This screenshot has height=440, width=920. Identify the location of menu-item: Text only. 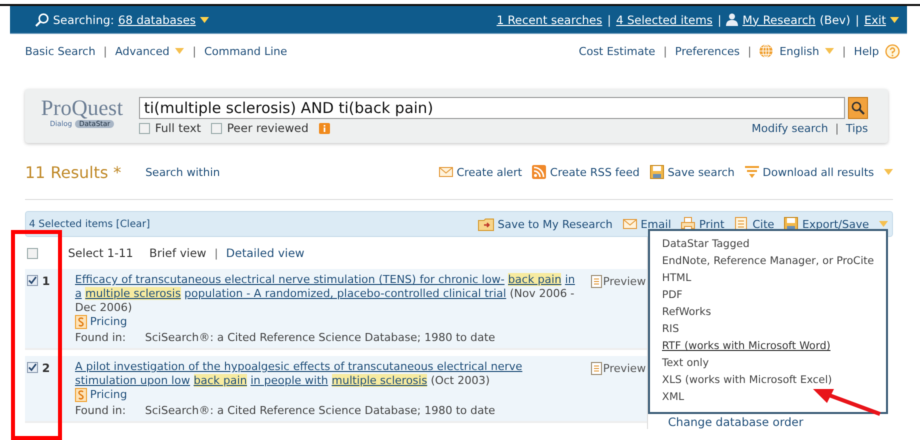
(769, 363).